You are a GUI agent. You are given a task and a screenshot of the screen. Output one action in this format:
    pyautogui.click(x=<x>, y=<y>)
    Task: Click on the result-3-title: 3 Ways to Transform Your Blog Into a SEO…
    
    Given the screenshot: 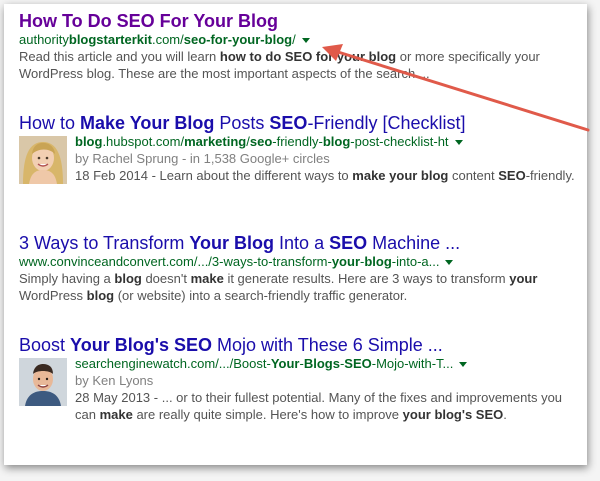 What is the action you would take?
    pyautogui.click(x=298, y=243)
    